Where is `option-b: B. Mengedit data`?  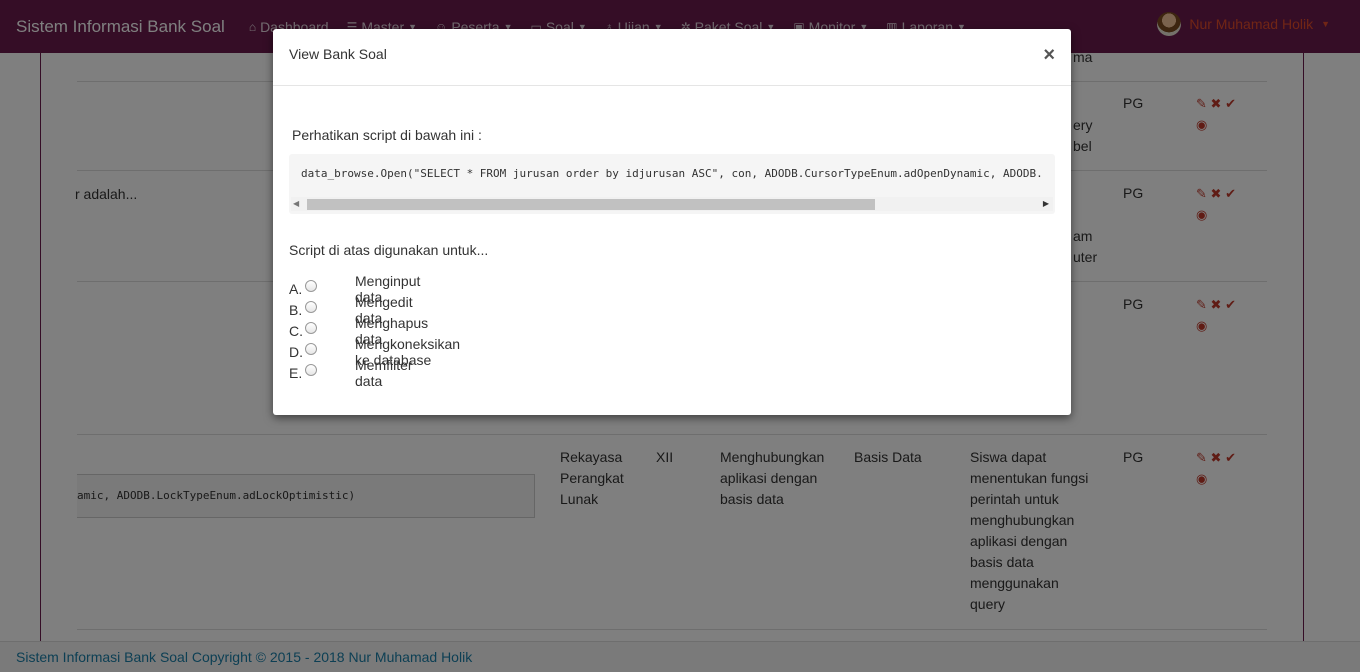 option-b: B. Mengedit data is located at coordinates (351, 310).